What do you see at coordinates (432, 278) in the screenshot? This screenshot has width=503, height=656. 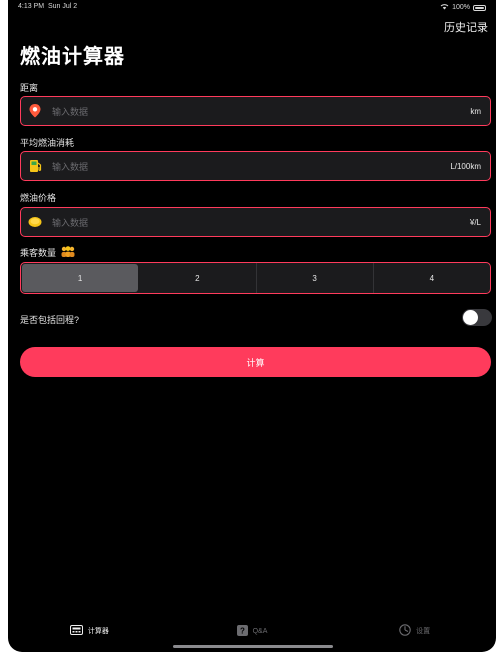 I see `passenger-option-4: 4` at bounding box center [432, 278].